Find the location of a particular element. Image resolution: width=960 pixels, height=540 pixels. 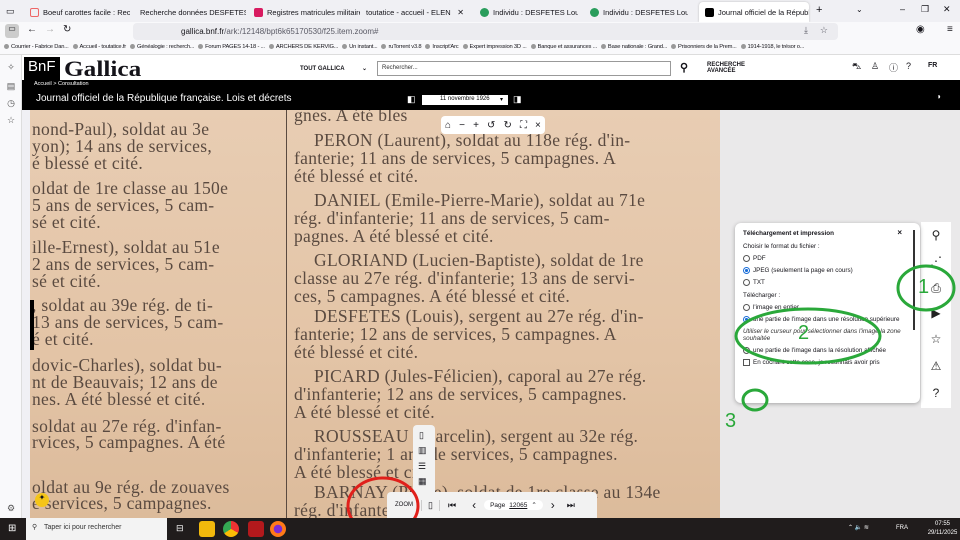

info-icon: ⓘ is located at coordinates (893, 67).